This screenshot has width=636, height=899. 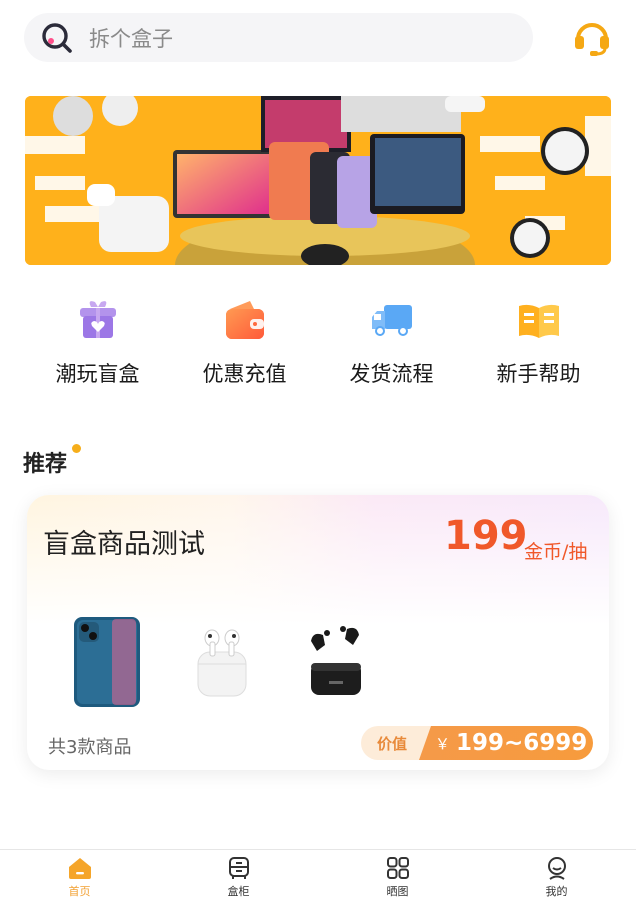 What do you see at coordinates (392, 320) in the screenshot?
I see `truck-icon` at bounding box center [392, 320].